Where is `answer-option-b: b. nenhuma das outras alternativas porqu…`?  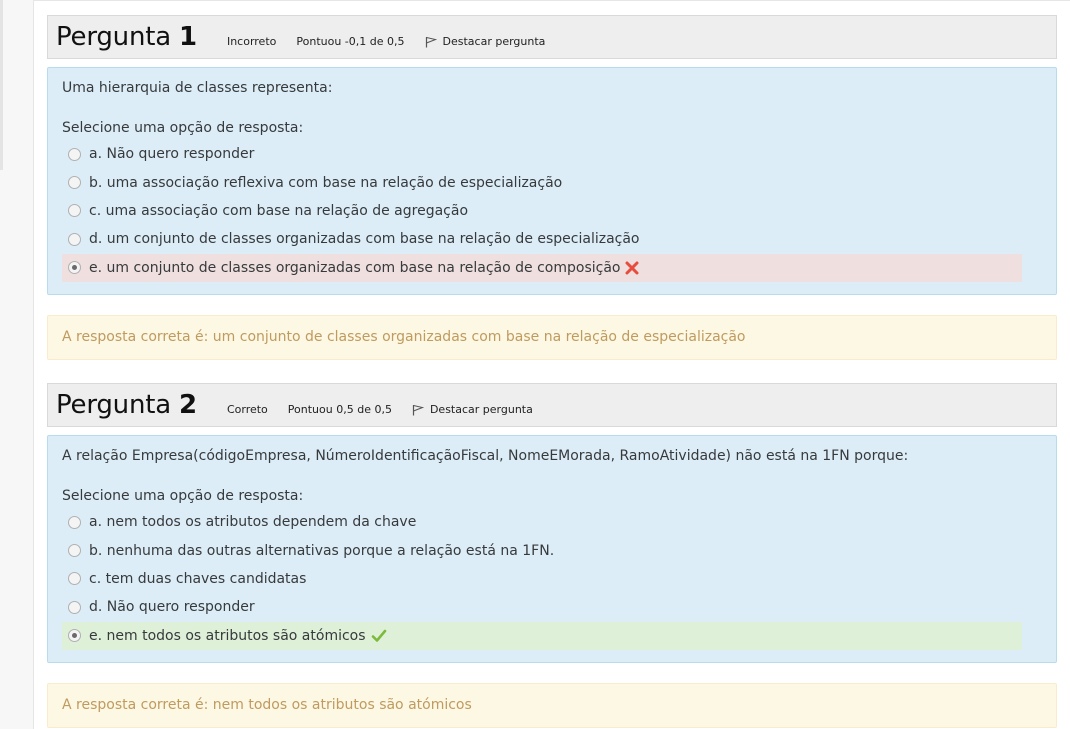
answer-option-b: b. nenhuma das outras alternativas porqu… is located at coordinates (542, 550).